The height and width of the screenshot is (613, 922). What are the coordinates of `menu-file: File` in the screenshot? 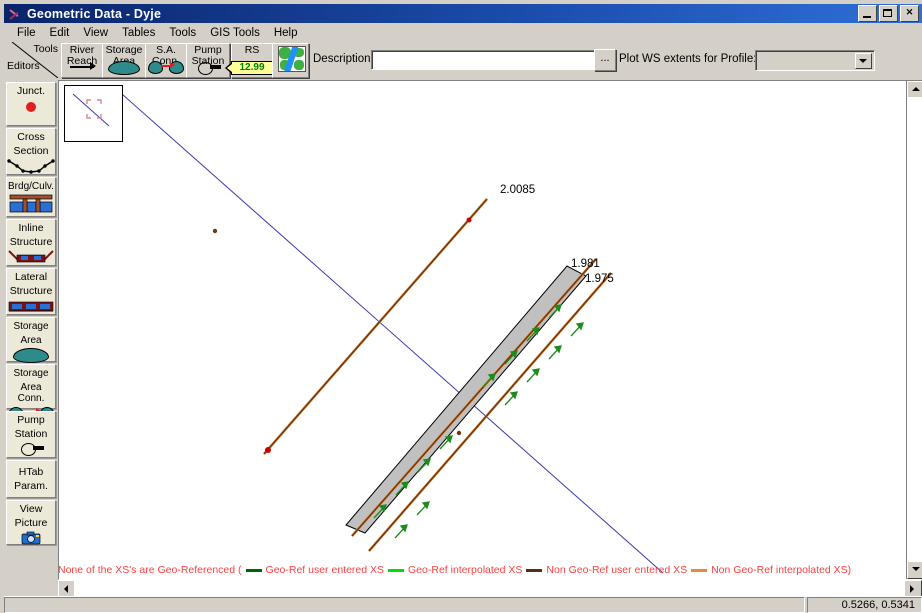 It's located at (26, 33).